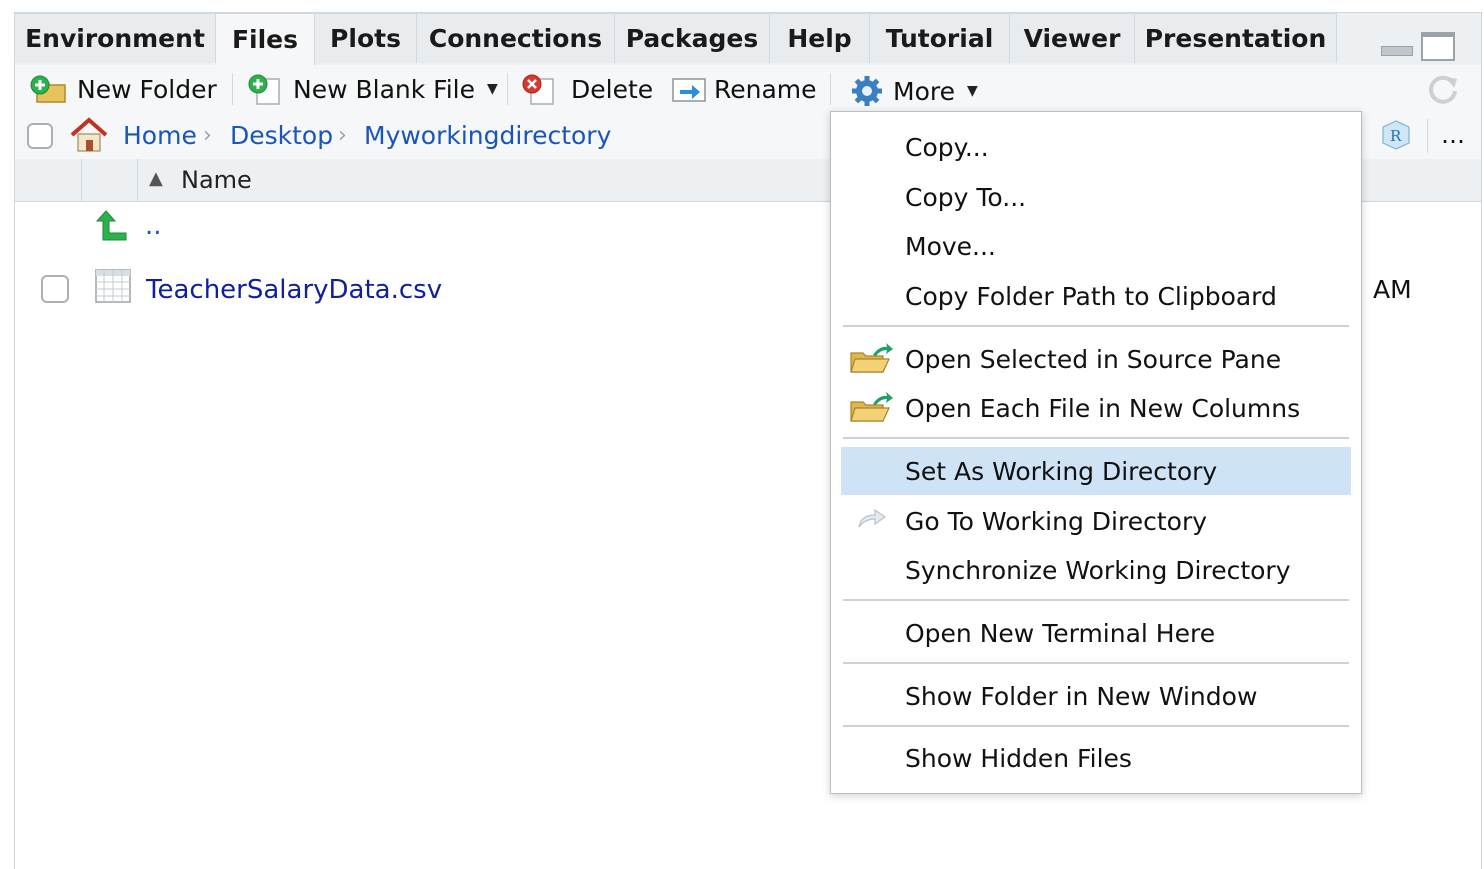 The height and width of the screenshot is (869, 1484). Describe the element at coordinates (40, 136) in the screenshot. I see `select-all-checkbox` at that location.